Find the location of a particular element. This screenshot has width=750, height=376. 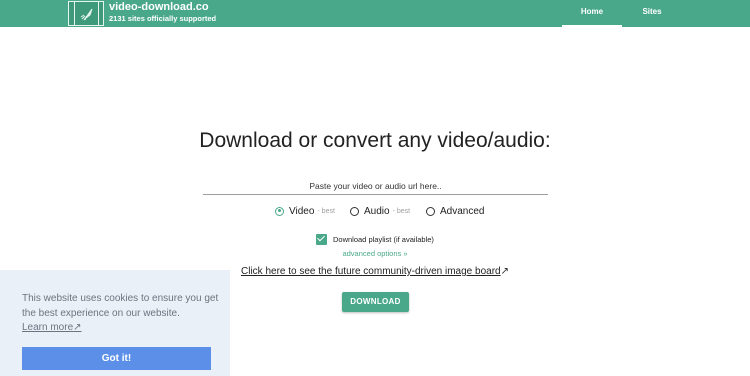

download-button: DOWNLOAD is located at coordinates (375, 302).